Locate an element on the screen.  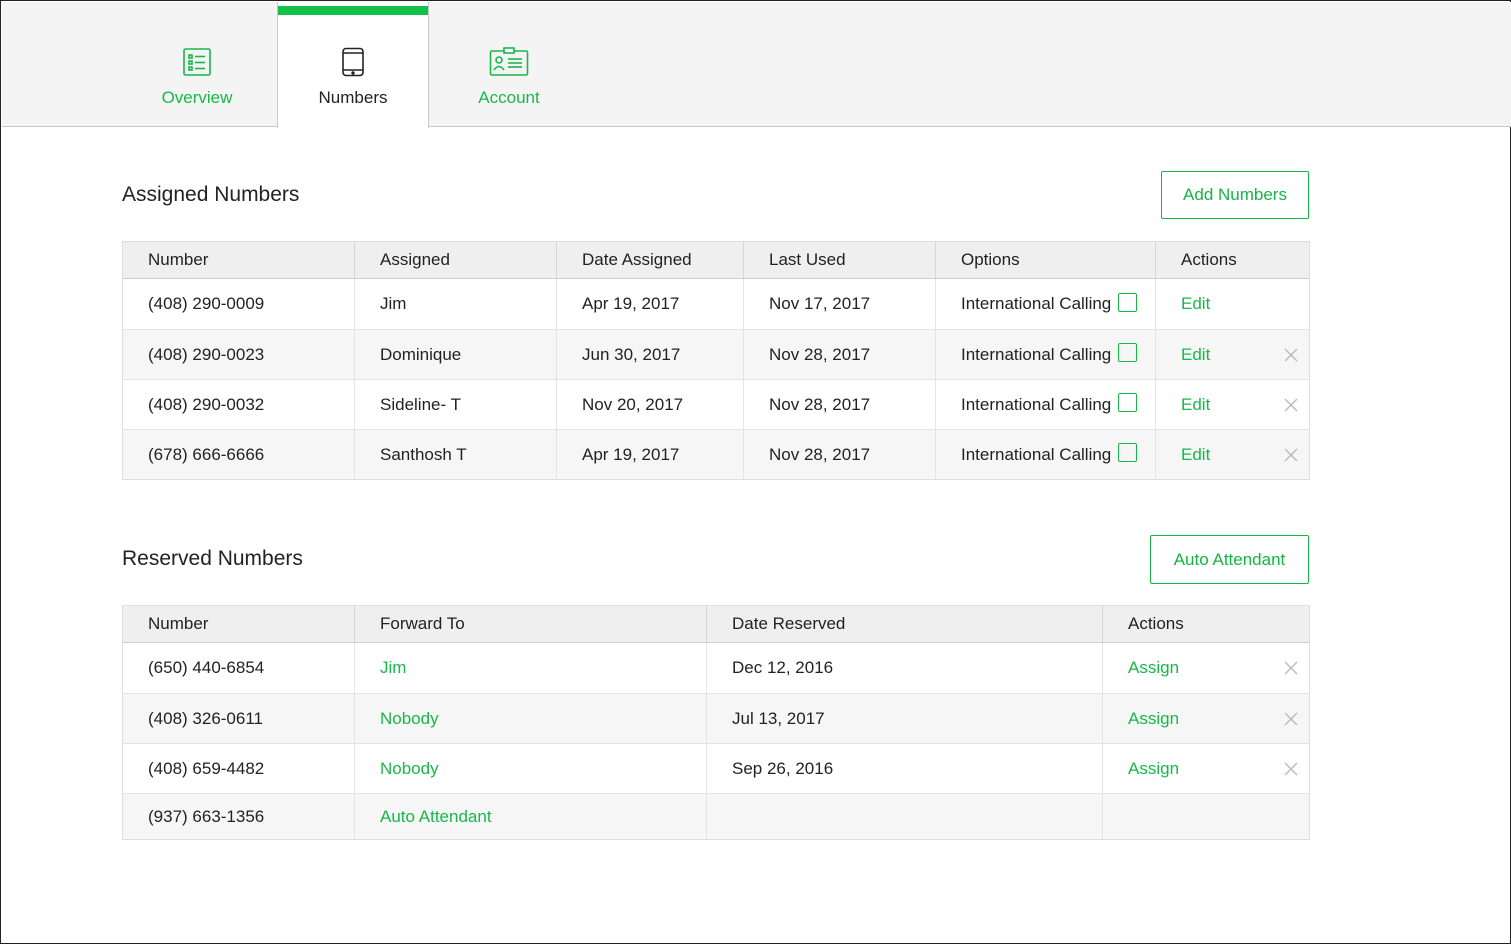
table-header-row: Number Forward To Date Reserved Actions is located at coordinates (716, 624).